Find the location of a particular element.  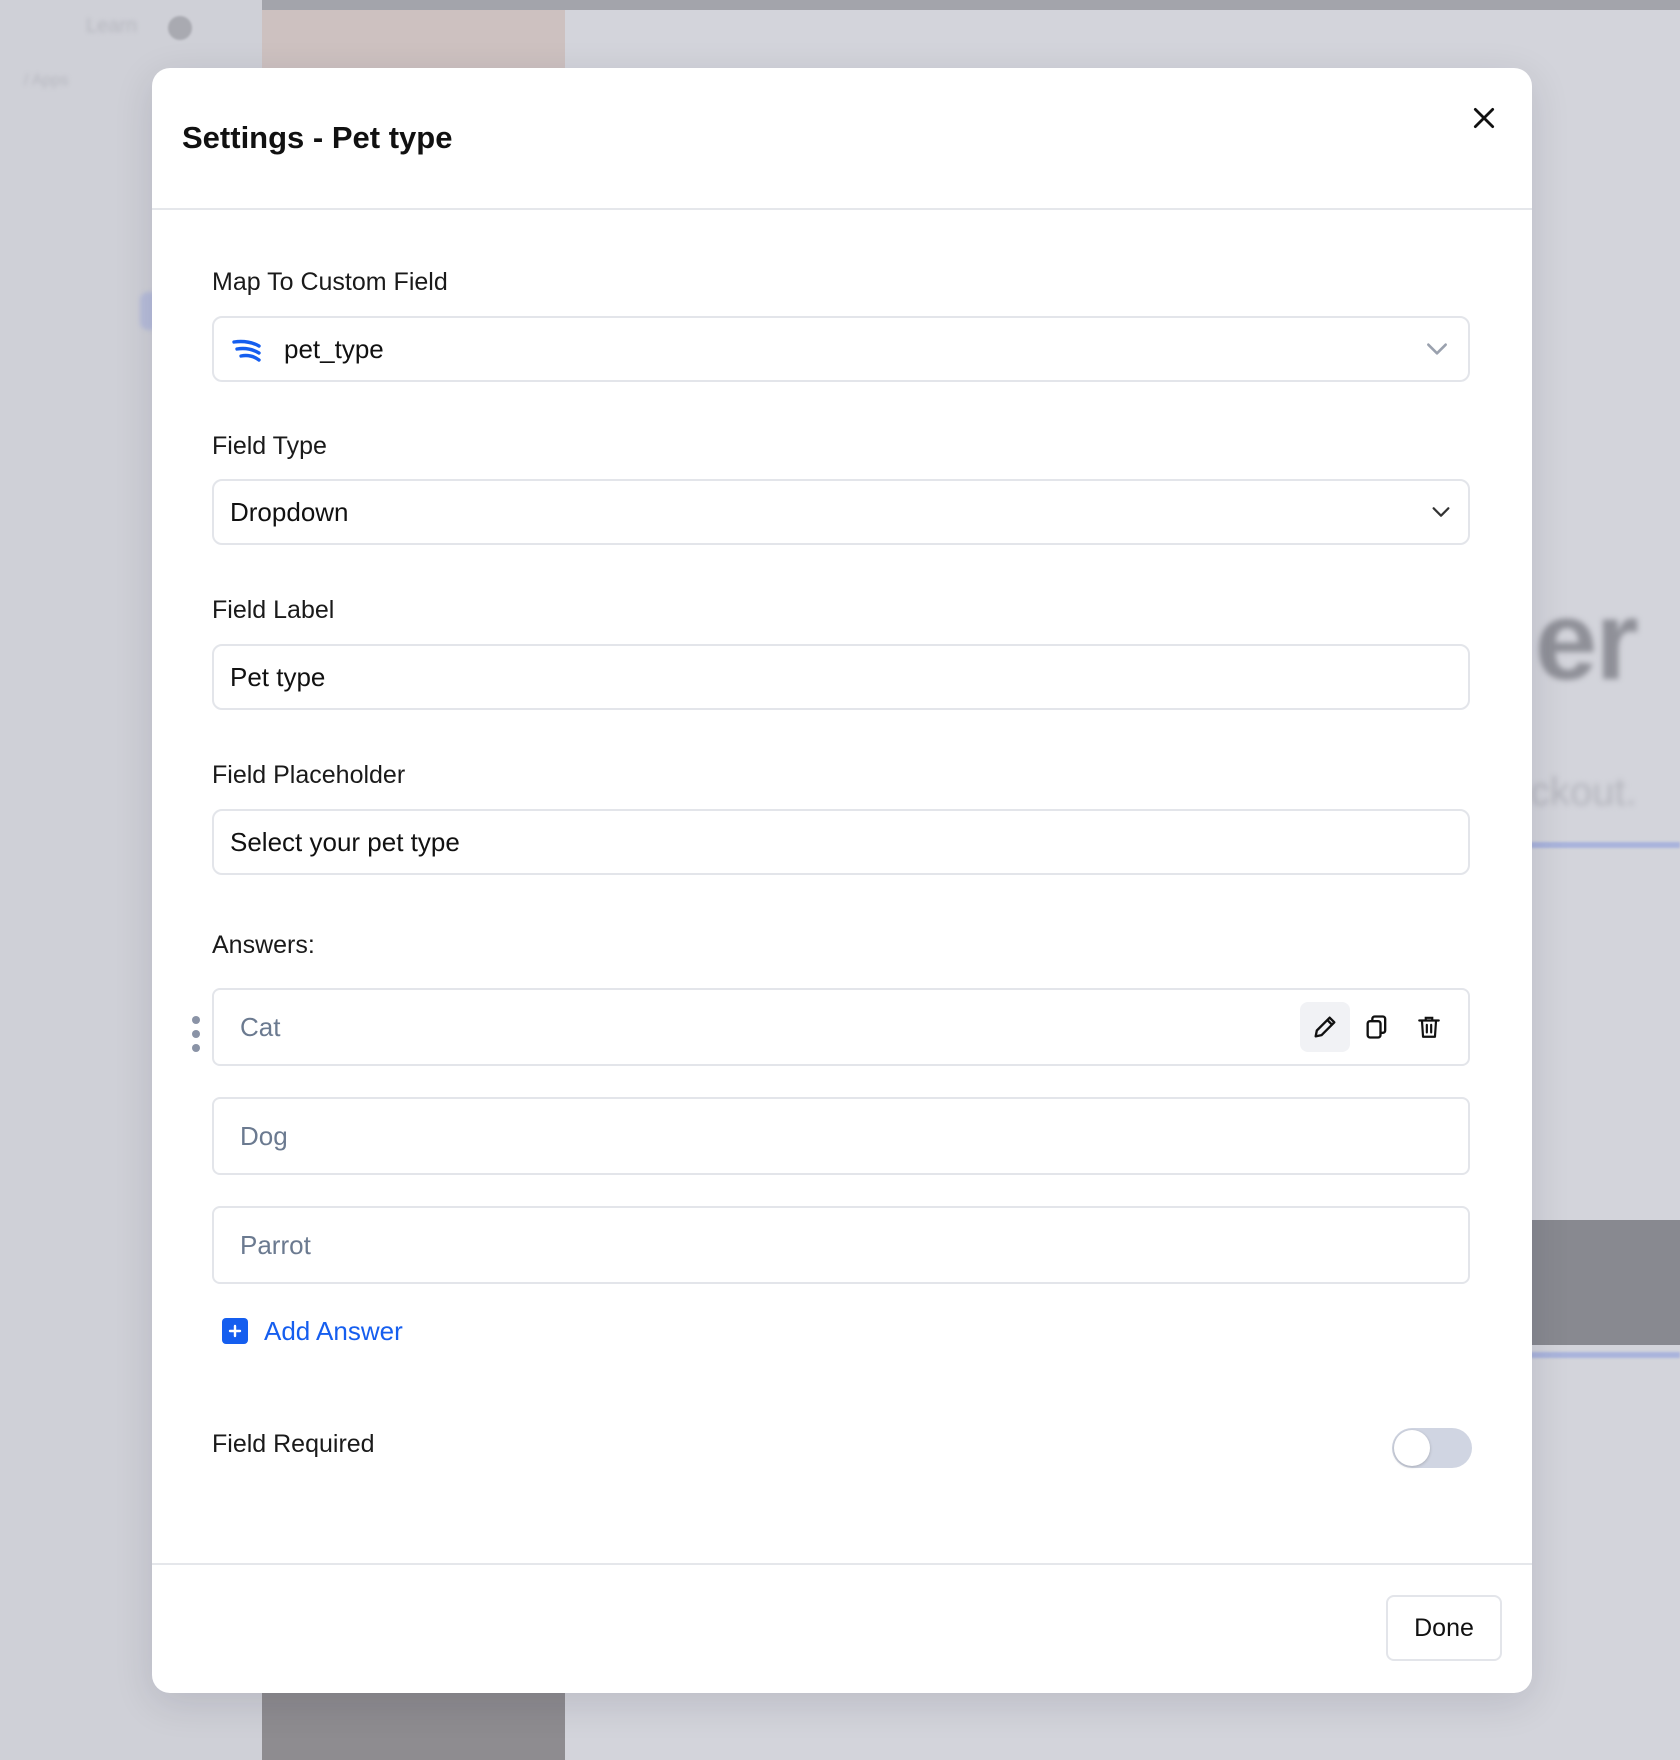

background-button-block is located at coordinates (1605, 1282).